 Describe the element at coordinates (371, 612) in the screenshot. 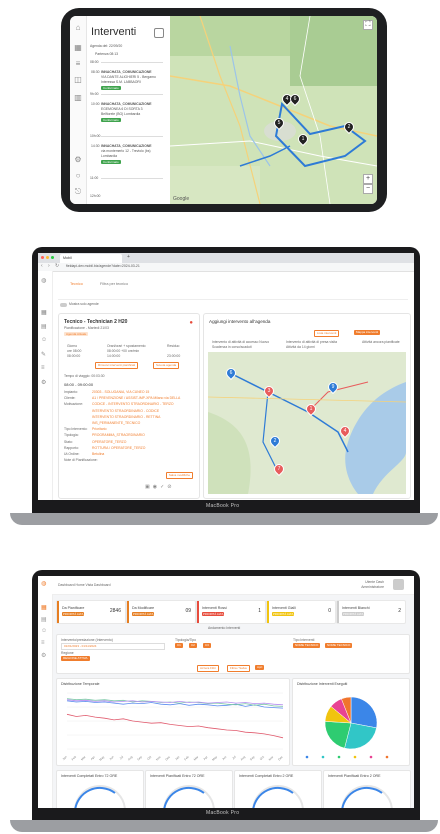

I see `kpi-card: Interventi Bianchi PRIORITÀ ALTA 2` at that location.